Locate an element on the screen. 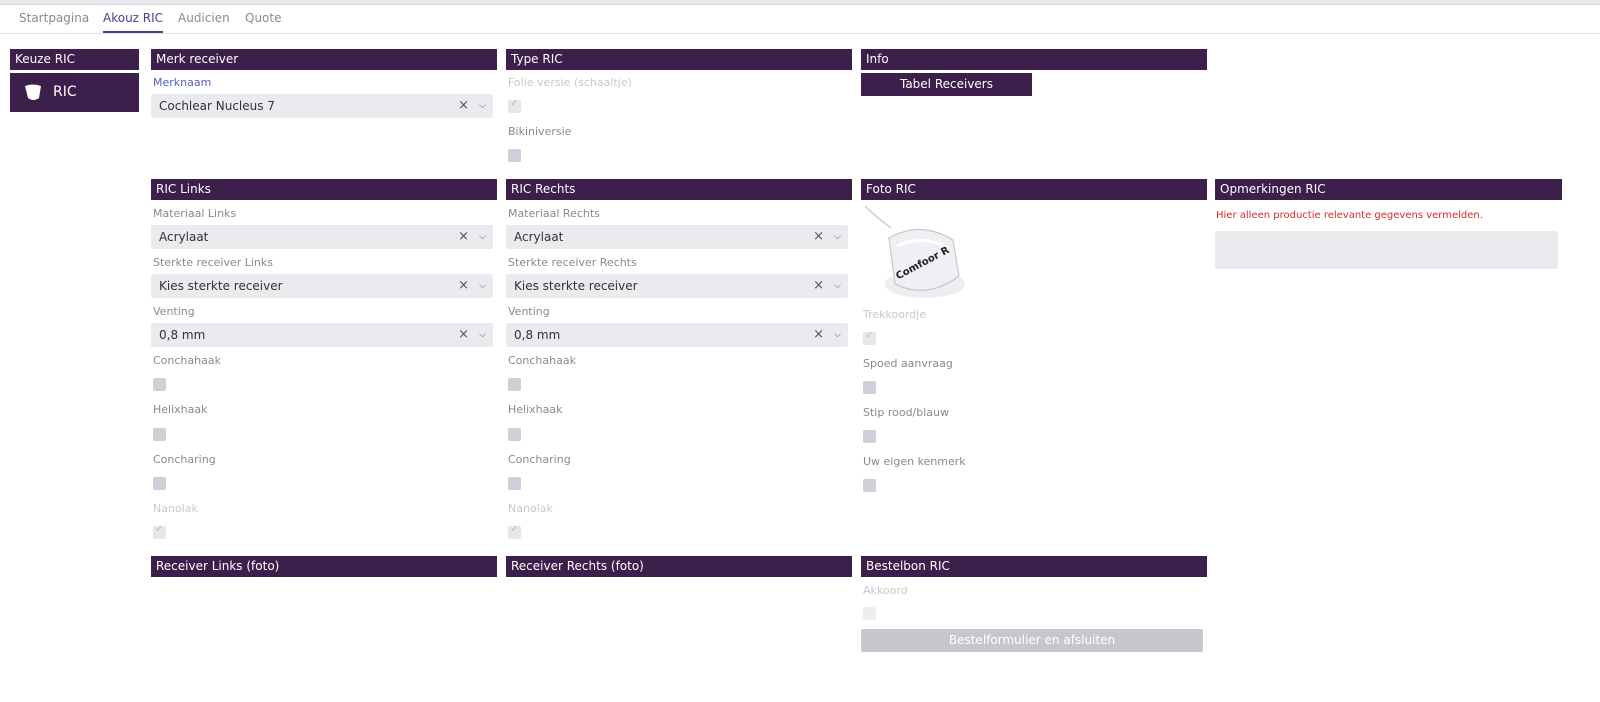 The width and height of the screenshot is (1600, 702). concharing-rechts-label: Concharing is located at coordinates (539, 459).